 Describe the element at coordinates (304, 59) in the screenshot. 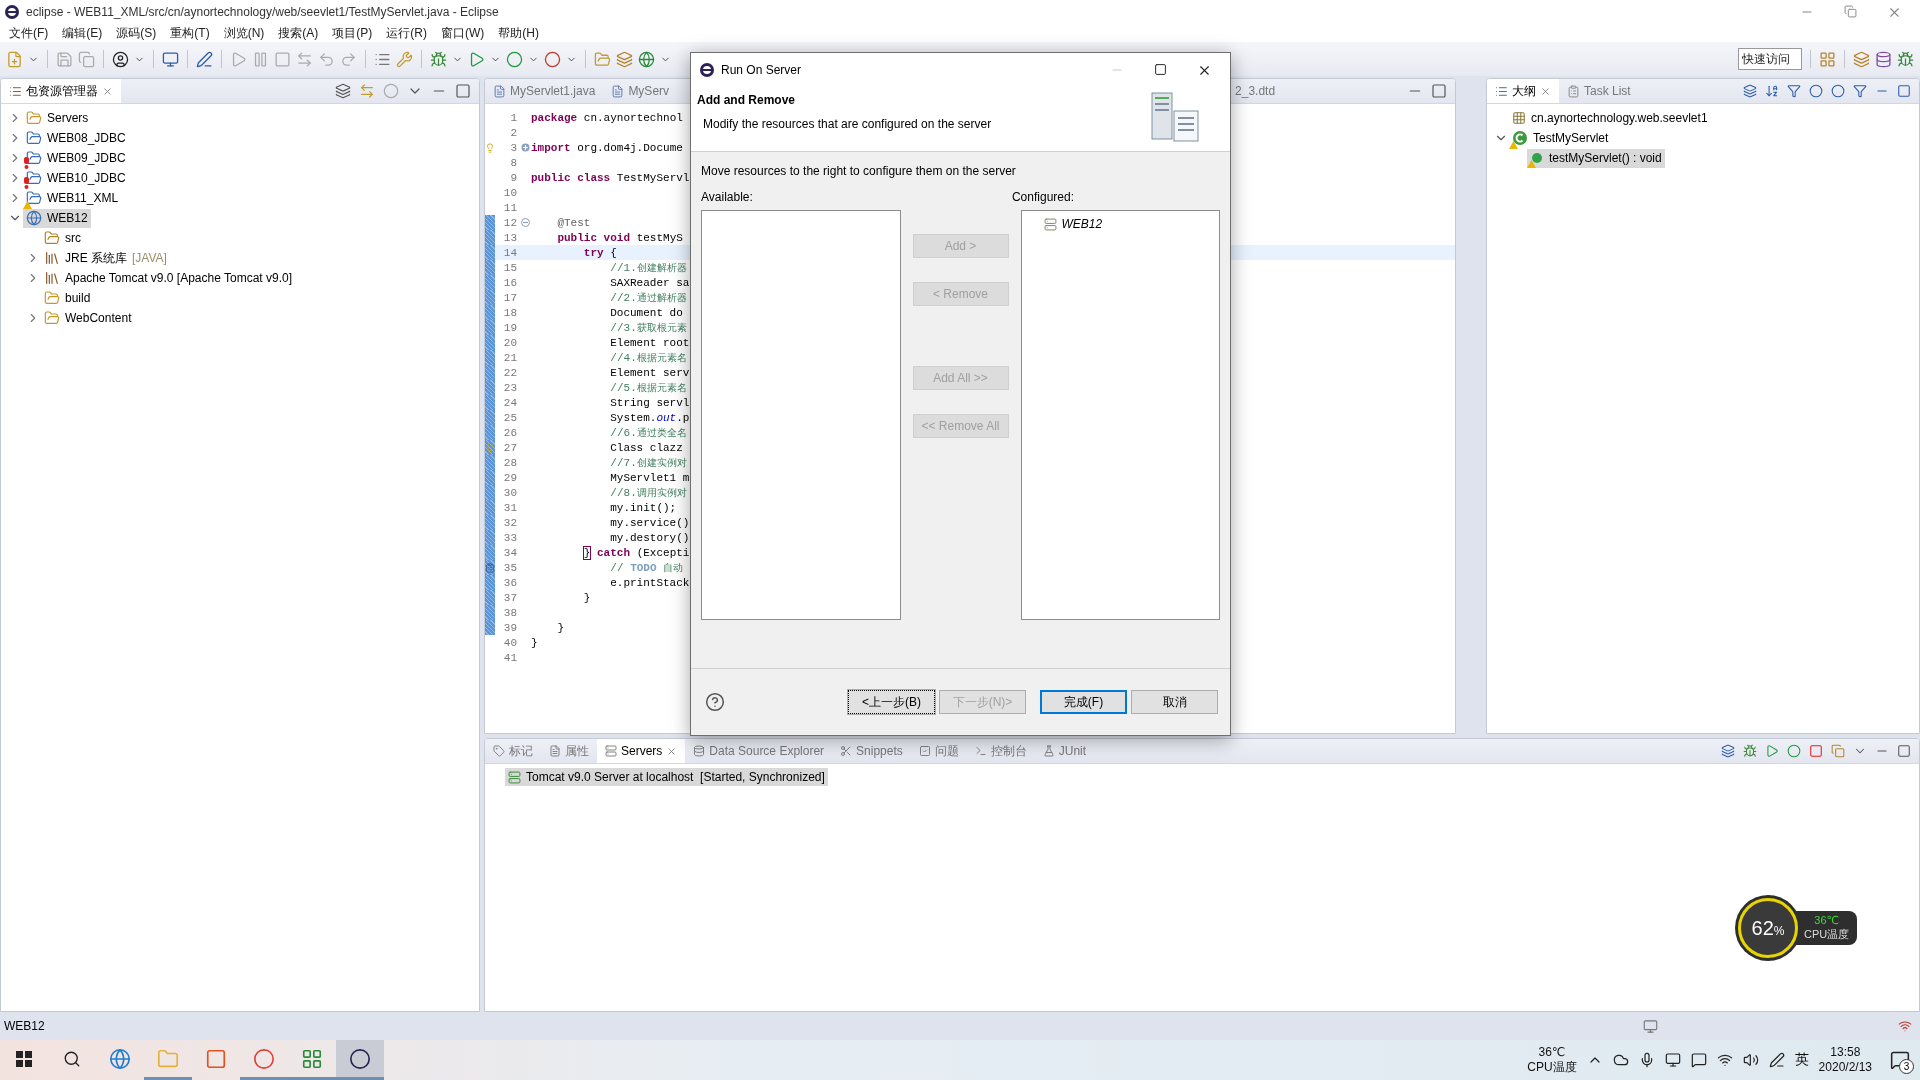

I see `arrows-icon` at that location.